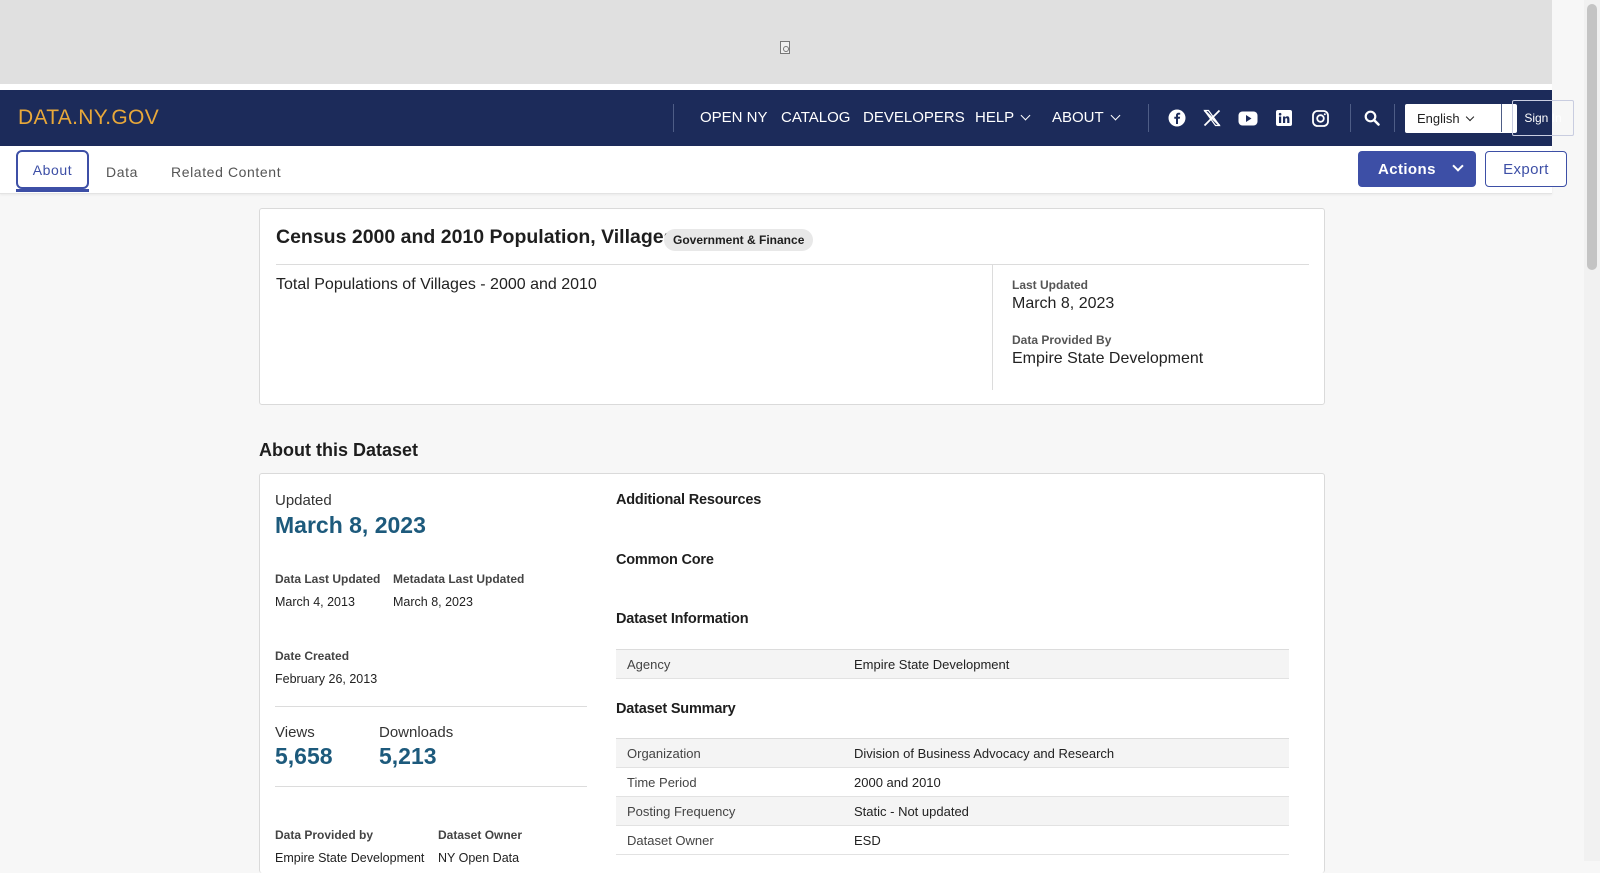 The image size is (1600, 873). I want to click on metadata-last-updated-value: March 8, 2023, so click(433, 602).